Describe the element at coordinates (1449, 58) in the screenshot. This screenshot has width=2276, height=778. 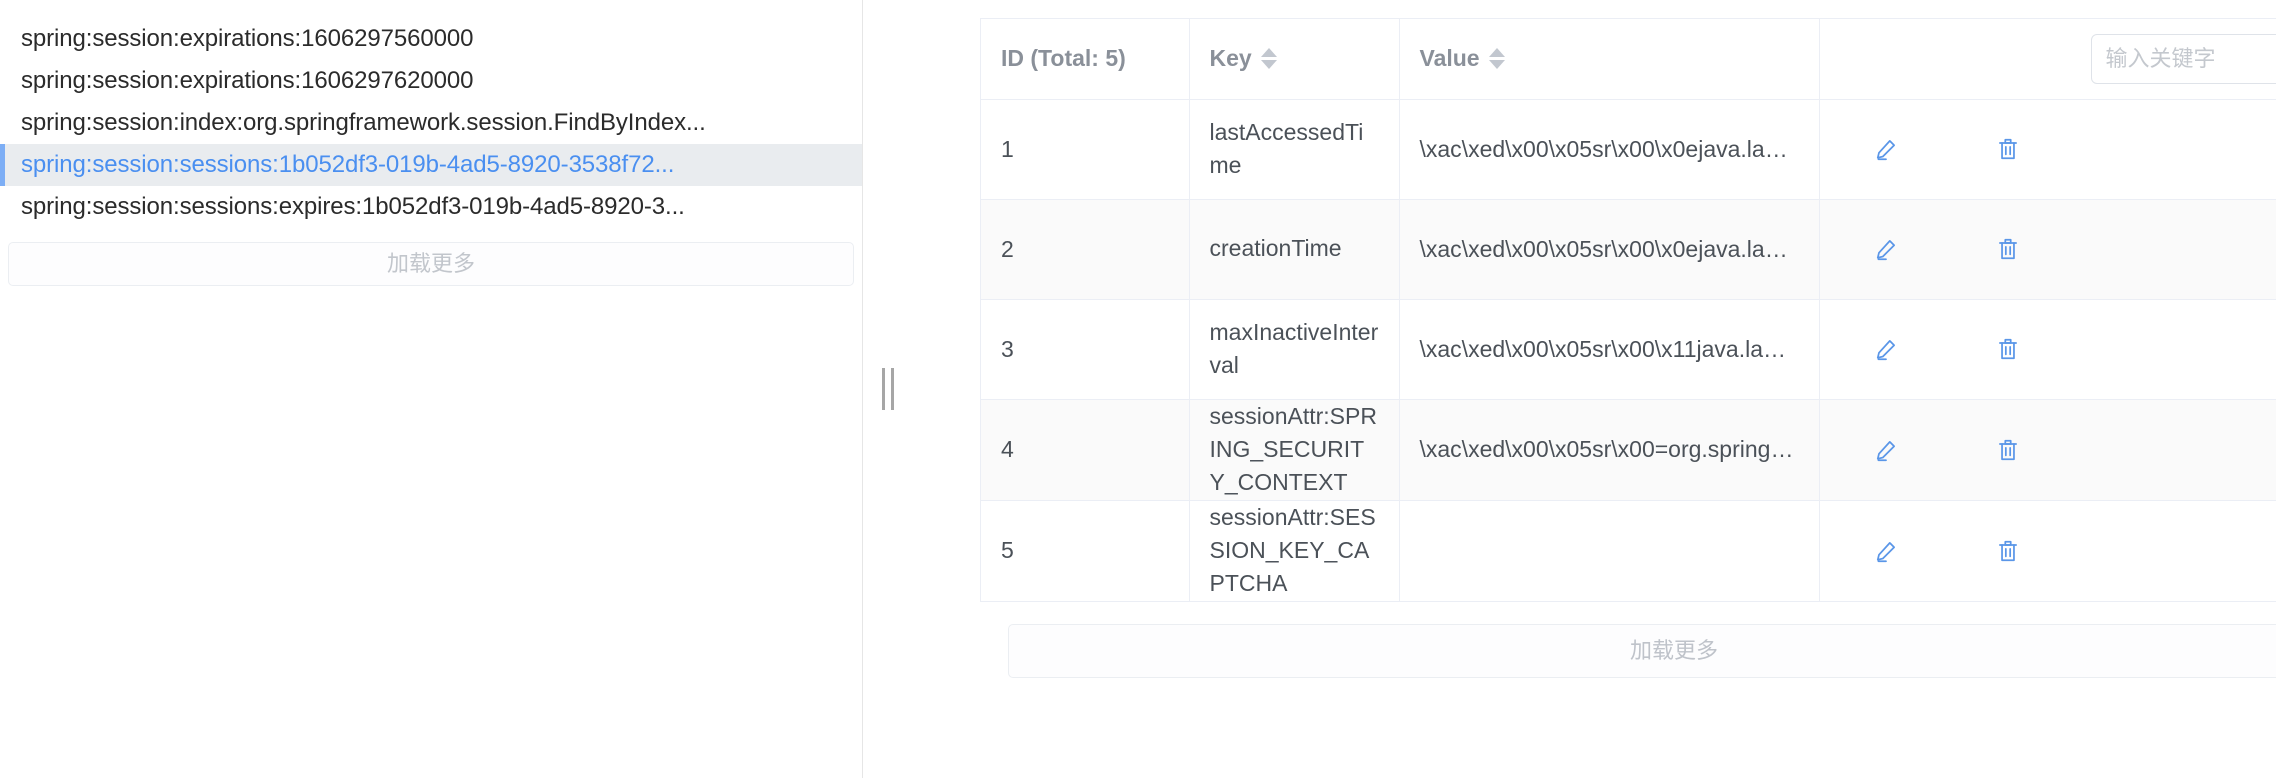
I see `column-header-value-label: Value` at that location.